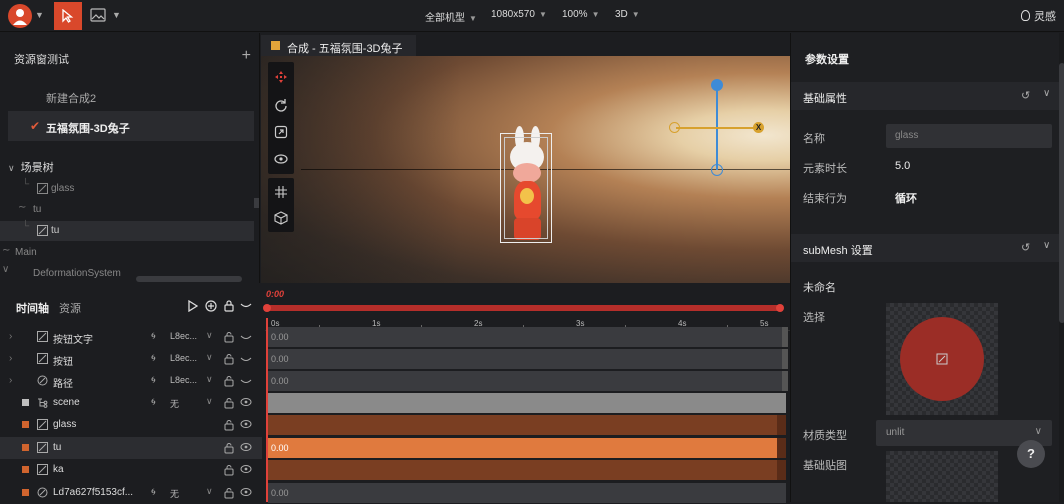  What do you see at coordinates (32, 308) in the screenshot?
I see `tab-timeline: 时间轴` at bounding box center [32, 308].